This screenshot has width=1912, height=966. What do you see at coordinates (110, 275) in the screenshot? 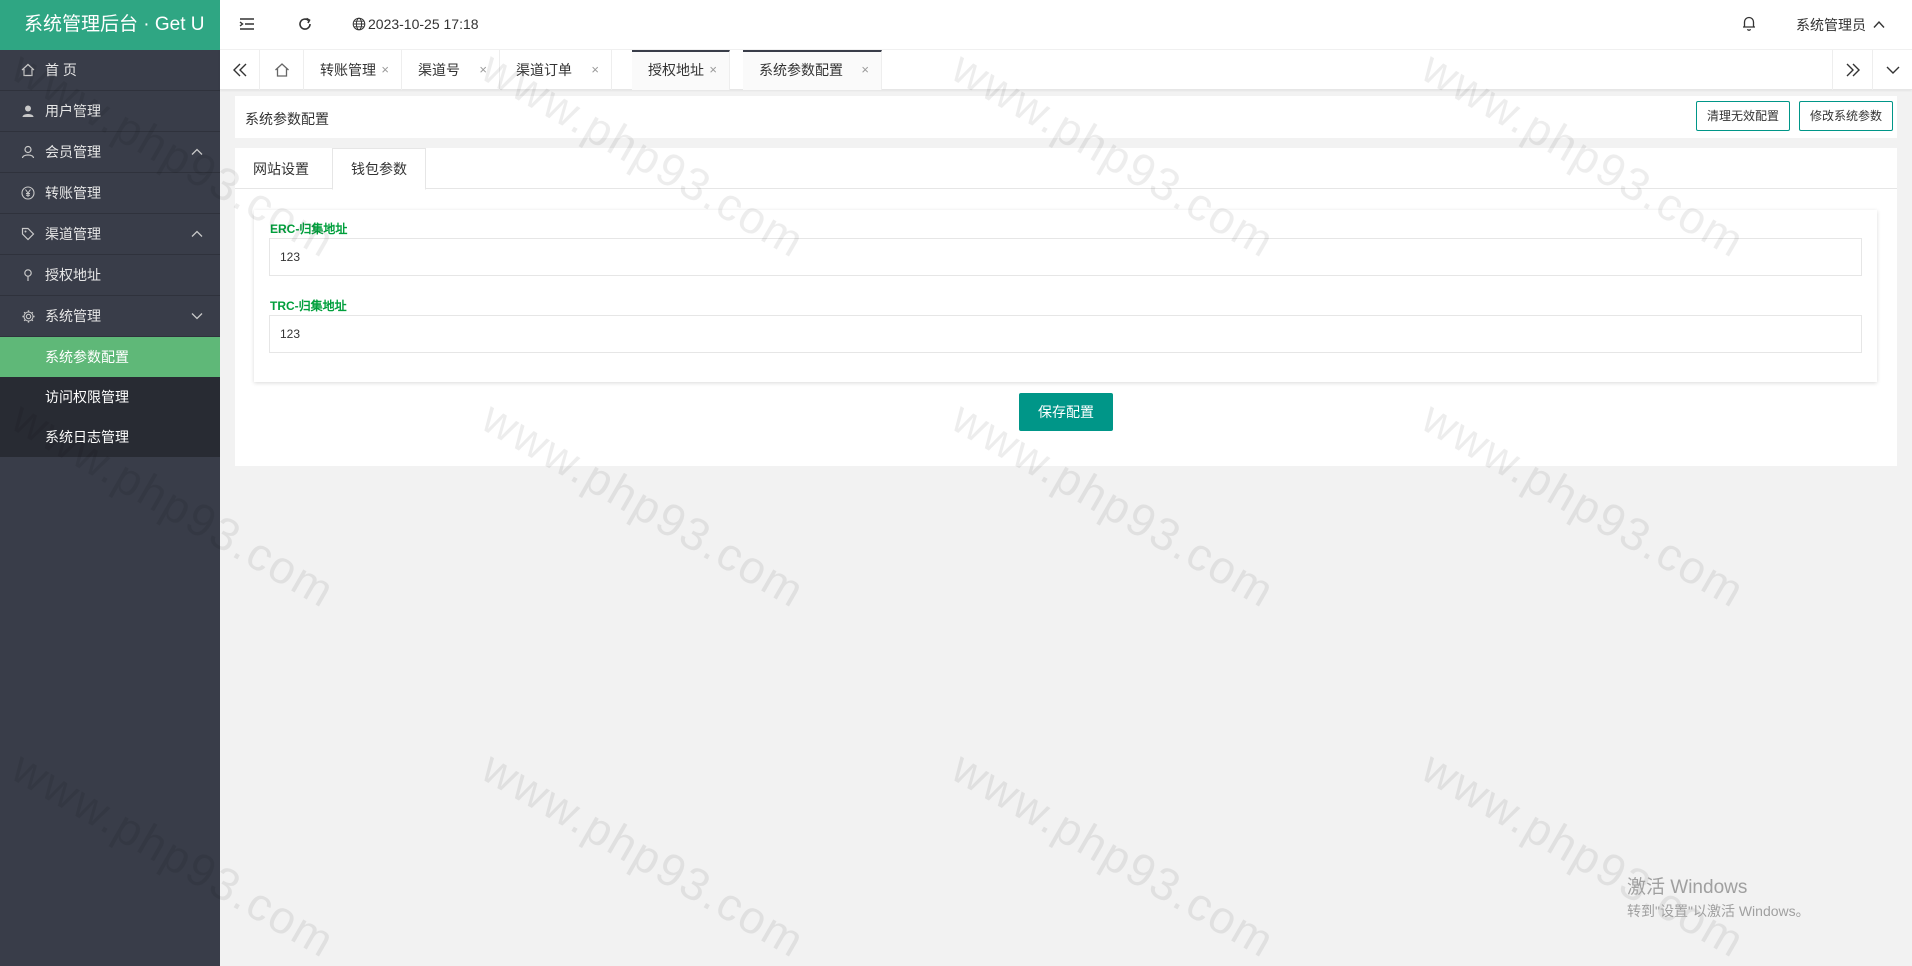
I see `sidebar-item-auth-address: 授权地址` at bounding box center [110, 275].